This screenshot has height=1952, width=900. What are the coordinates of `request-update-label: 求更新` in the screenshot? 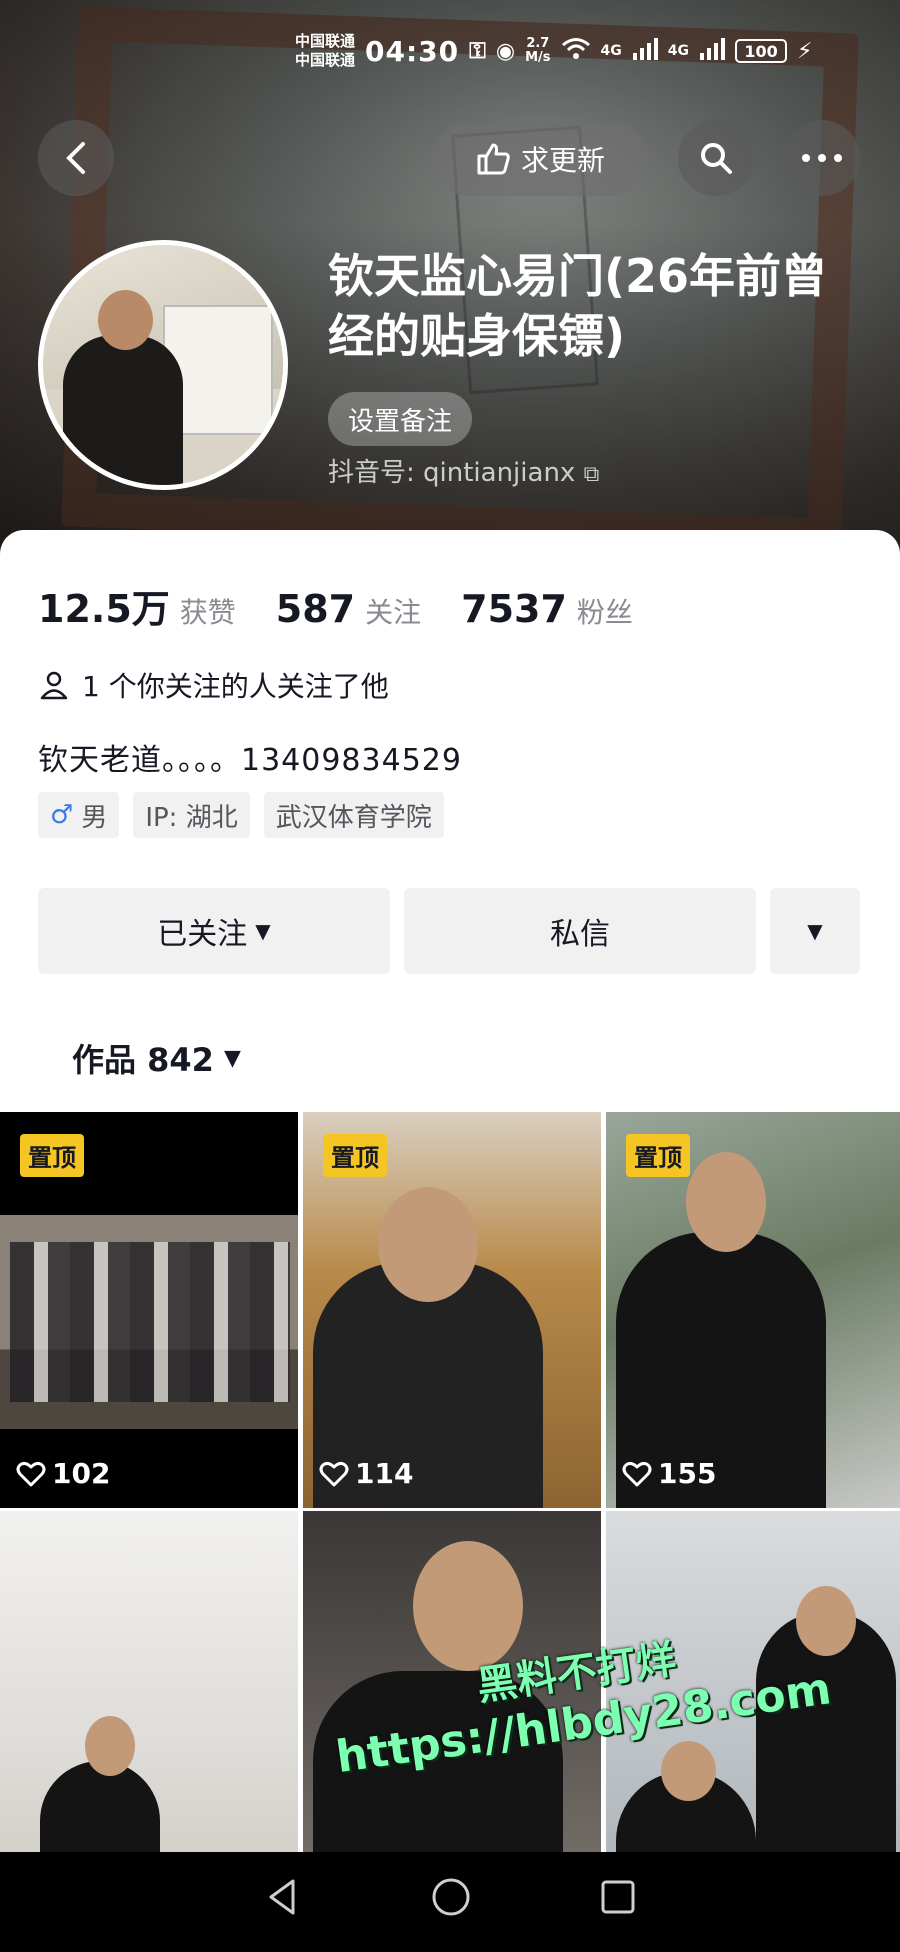 It's located at (562, 160).